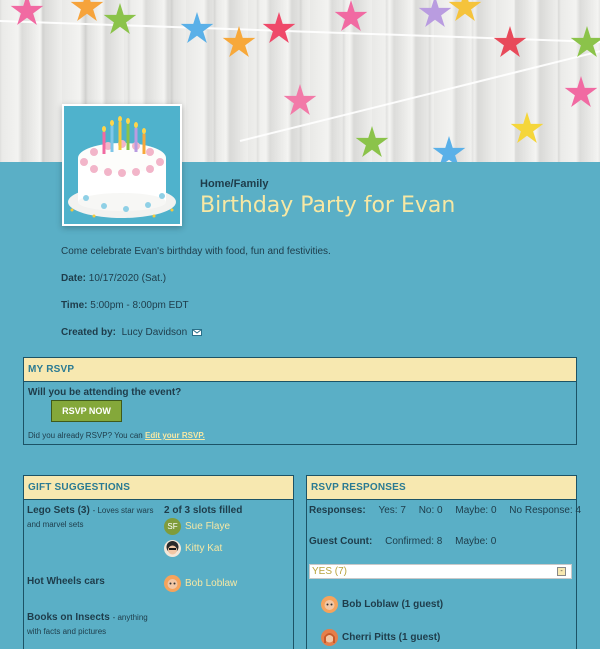 The width and height of the screenshot is (600, 649). I want to click on gift-item-title: Hot Wheels cars, so click(66, 581).